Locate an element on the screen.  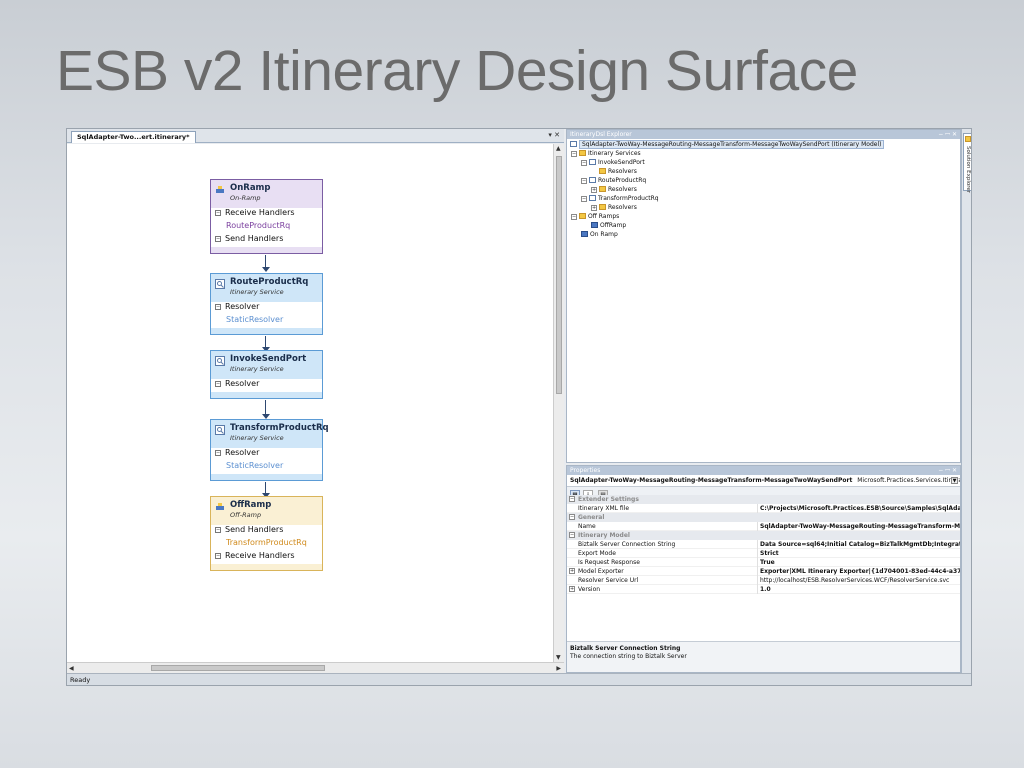
offramp-send-handler-item: TransformProductRq is located at coordinates (266, 544).